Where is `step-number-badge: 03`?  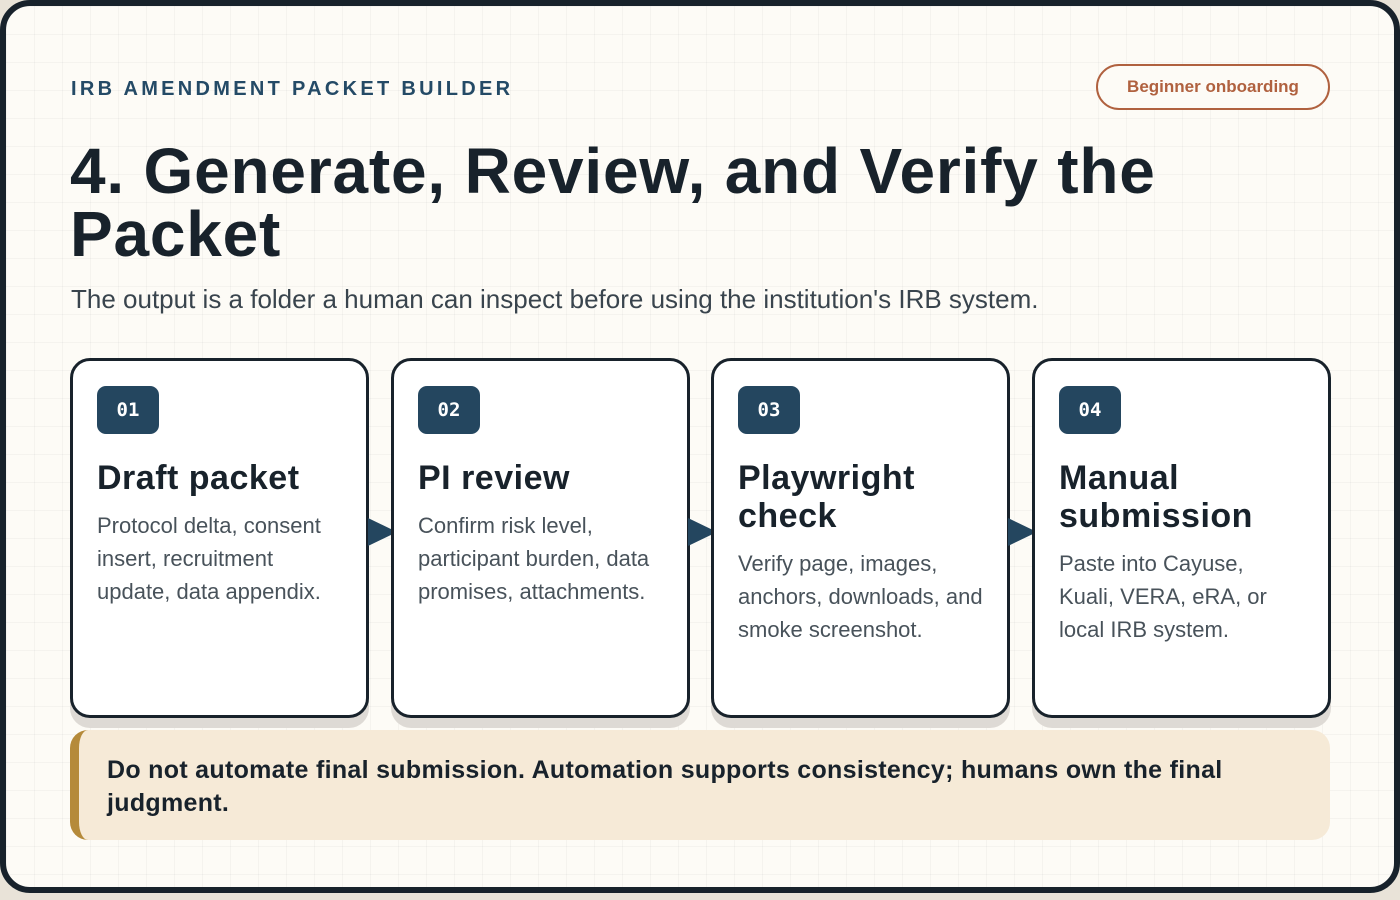 step-number-badge: 03 is located at coordinates (769, 410).